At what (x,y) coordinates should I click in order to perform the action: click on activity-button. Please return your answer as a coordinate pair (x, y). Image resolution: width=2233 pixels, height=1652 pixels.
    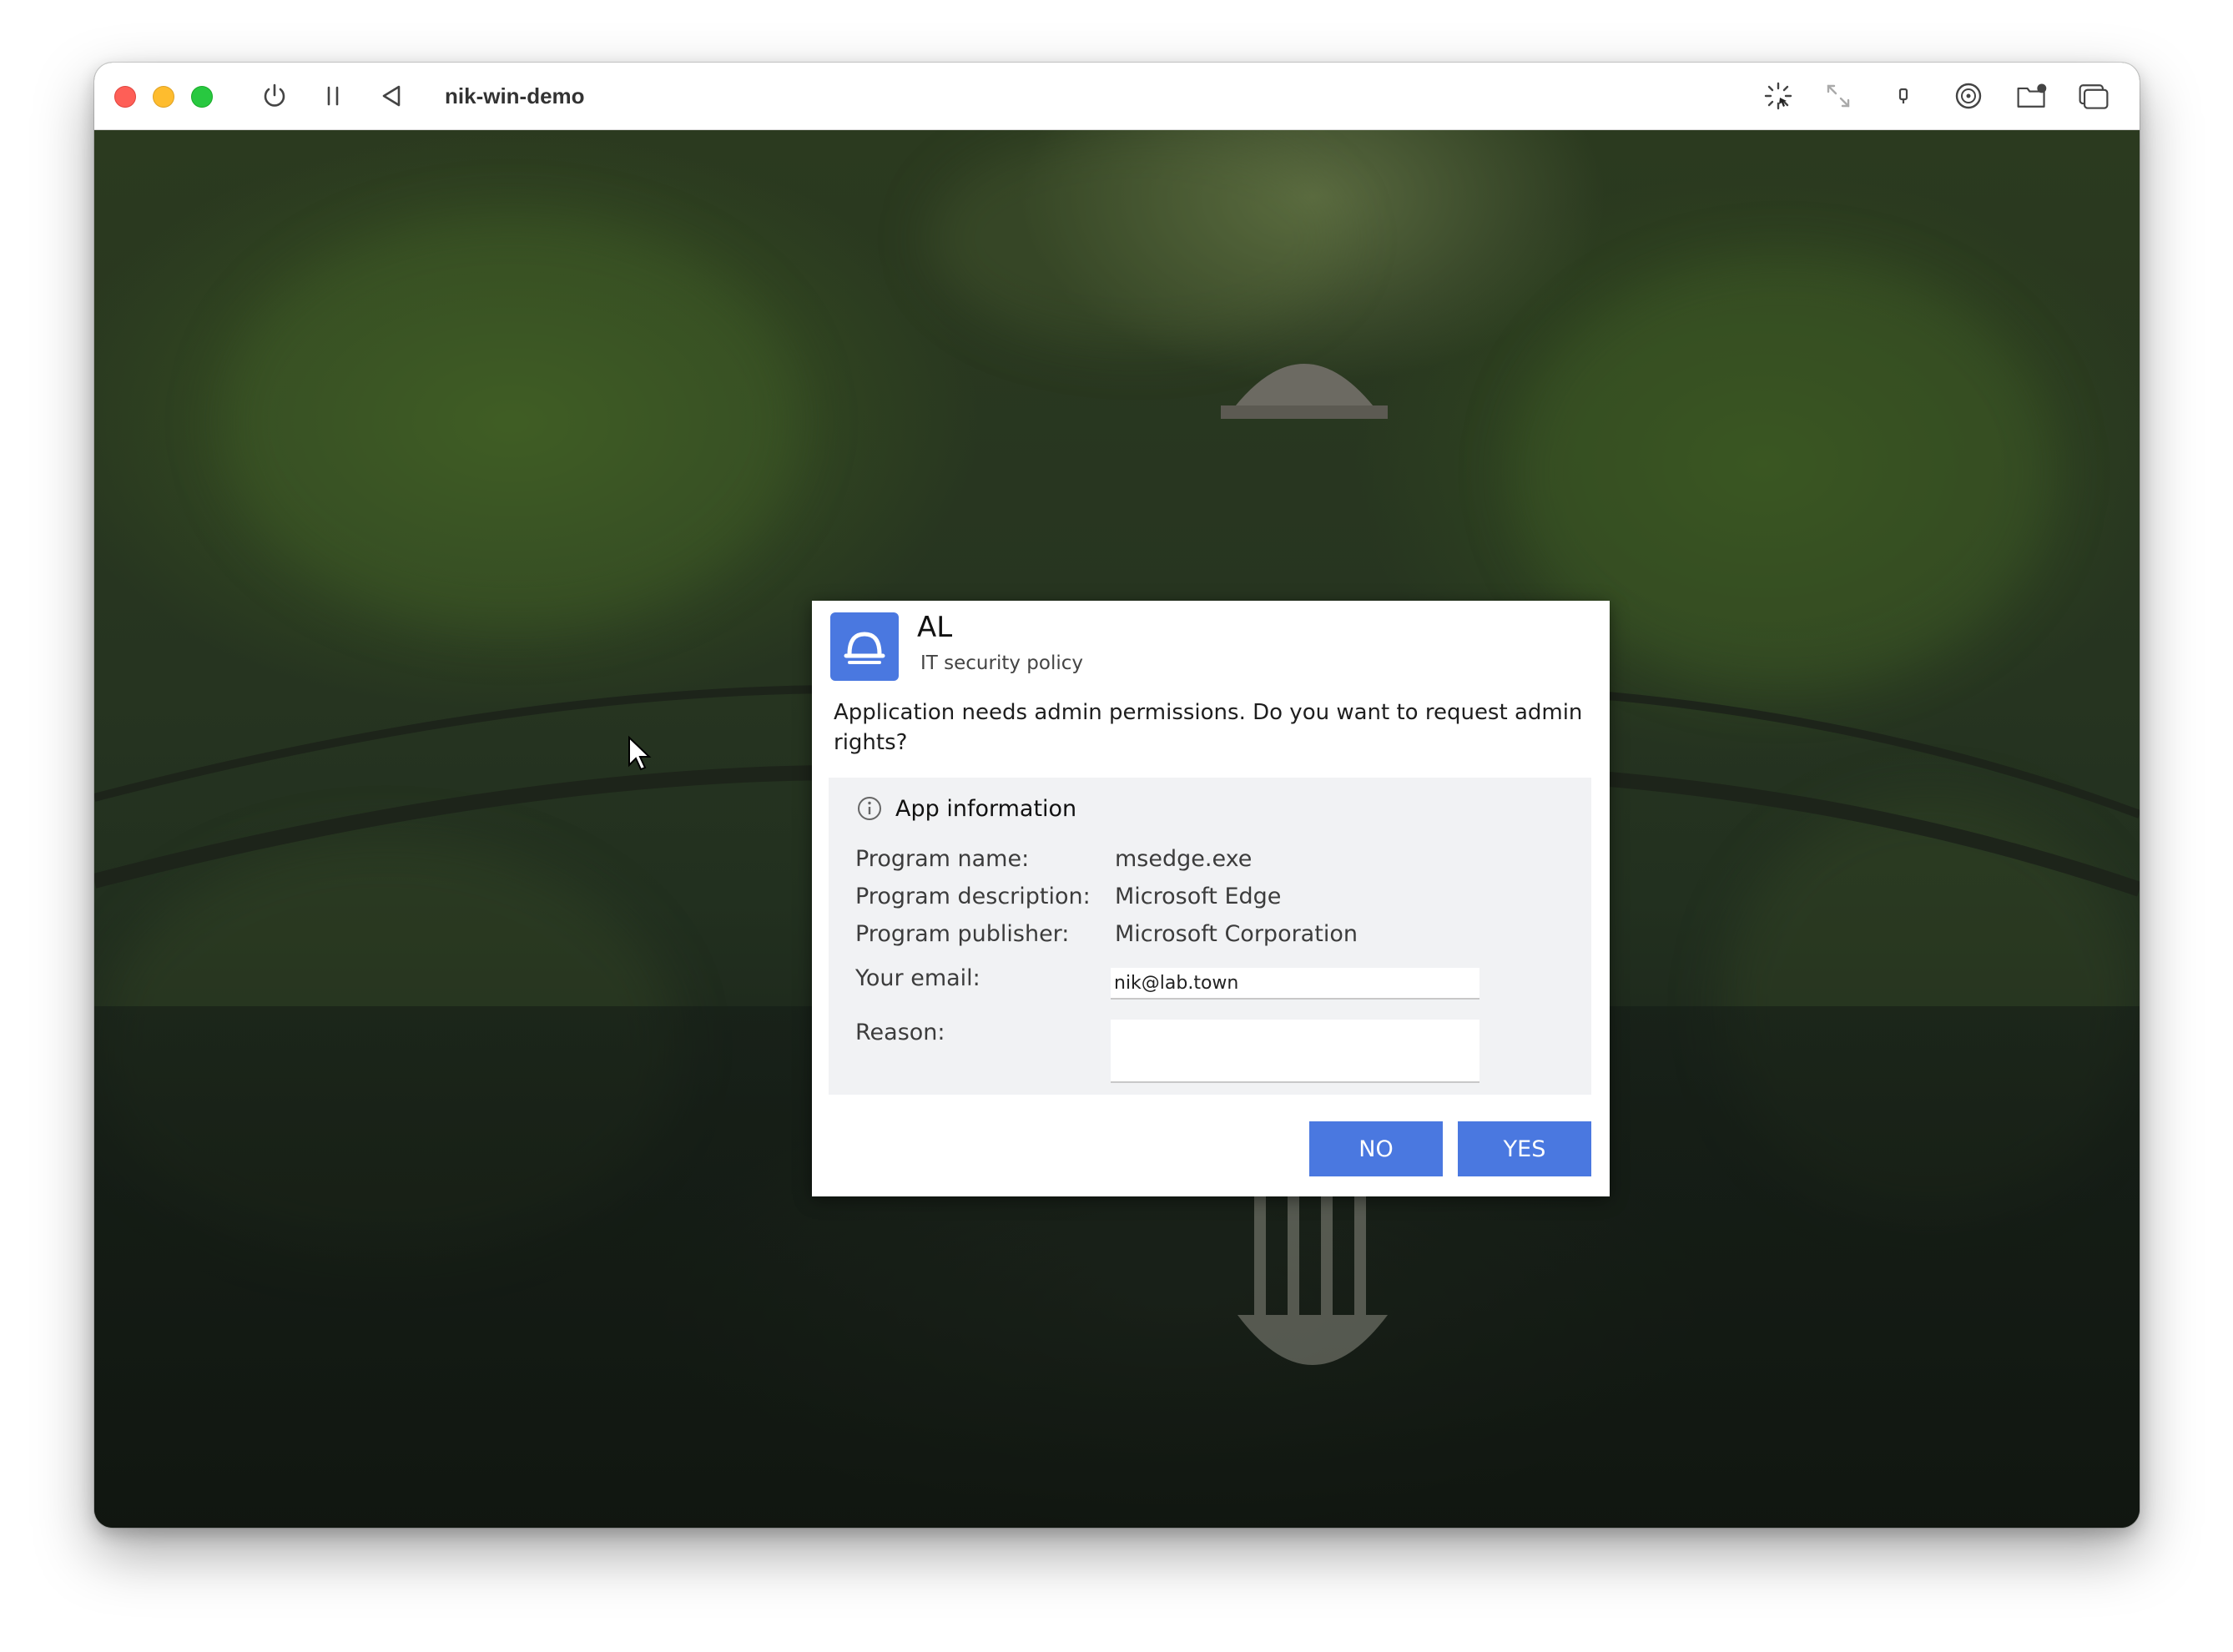
    Looking at the image, I should click on (1778, 96).